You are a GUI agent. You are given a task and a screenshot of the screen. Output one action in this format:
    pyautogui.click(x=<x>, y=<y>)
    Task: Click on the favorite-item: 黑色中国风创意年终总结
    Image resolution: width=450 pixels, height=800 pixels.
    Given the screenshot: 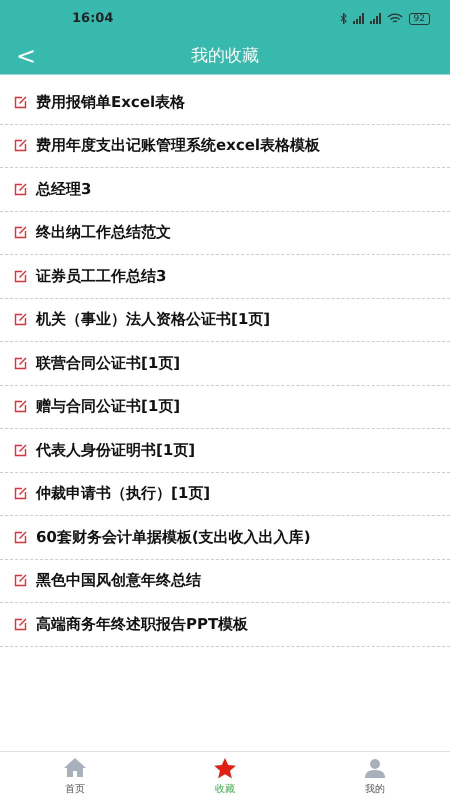 What is the action you would take?
    pyautogui.click(x=225, y=581)
    